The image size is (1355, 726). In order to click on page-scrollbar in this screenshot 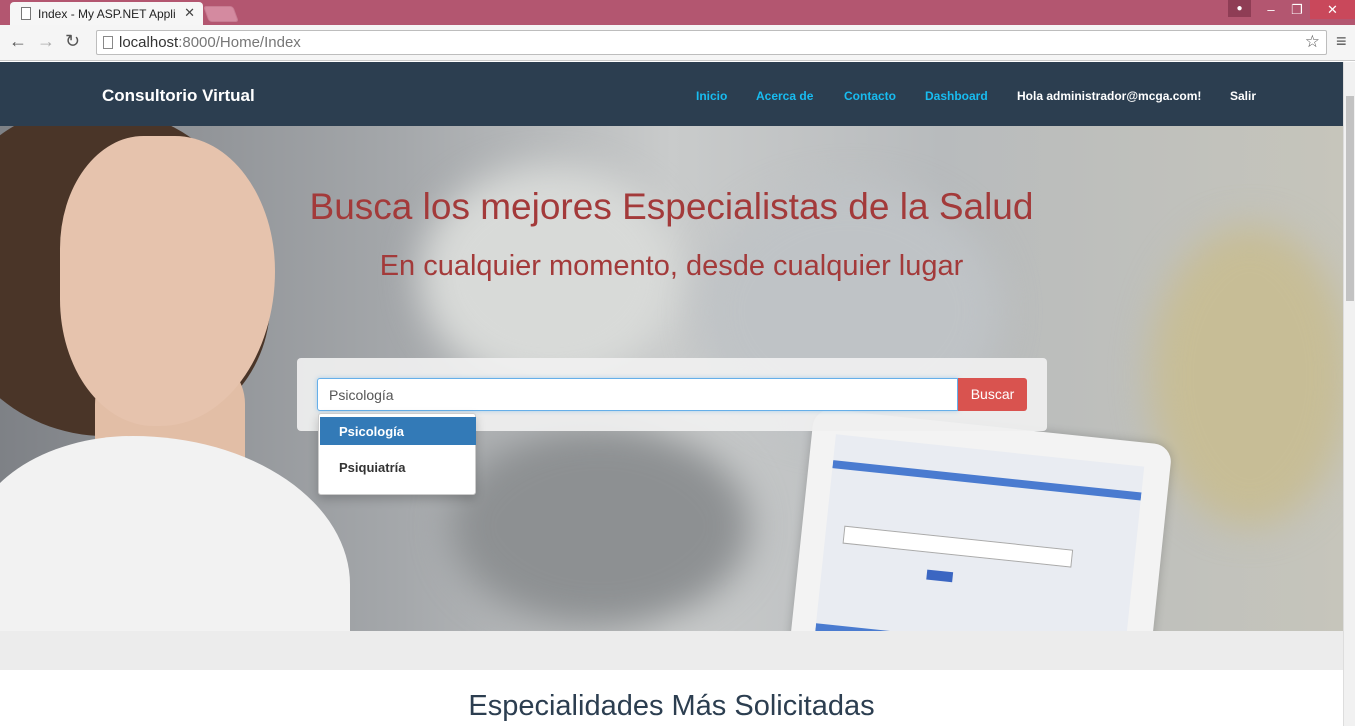, I will do `click(1349, 394)`.